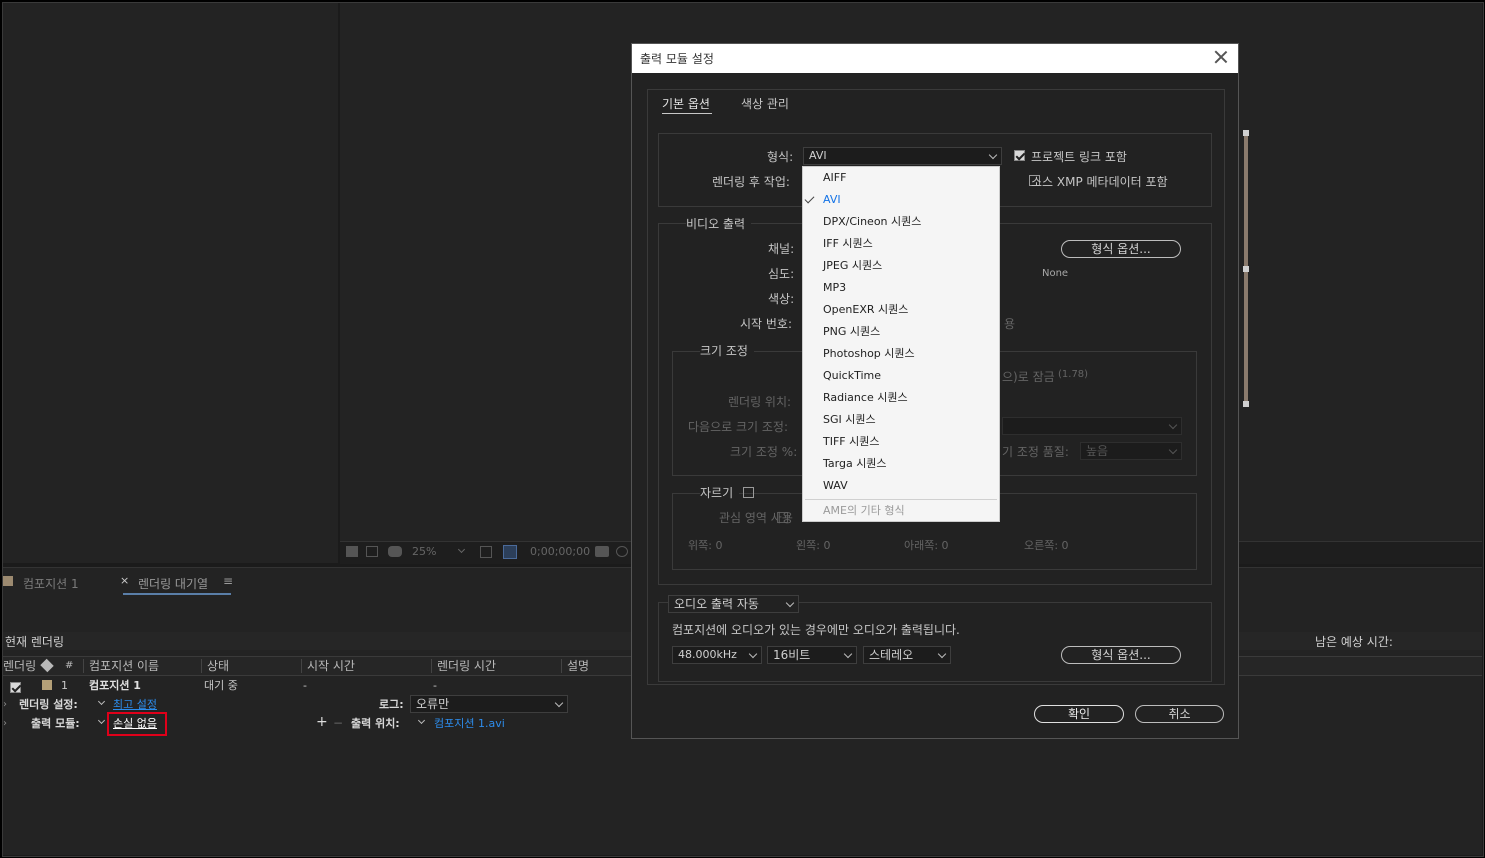 Image resolution: width=1485 pixels, height=858 pixels. I want to click on crop-bottom: 아래쪽: 0, so click(926, 545).